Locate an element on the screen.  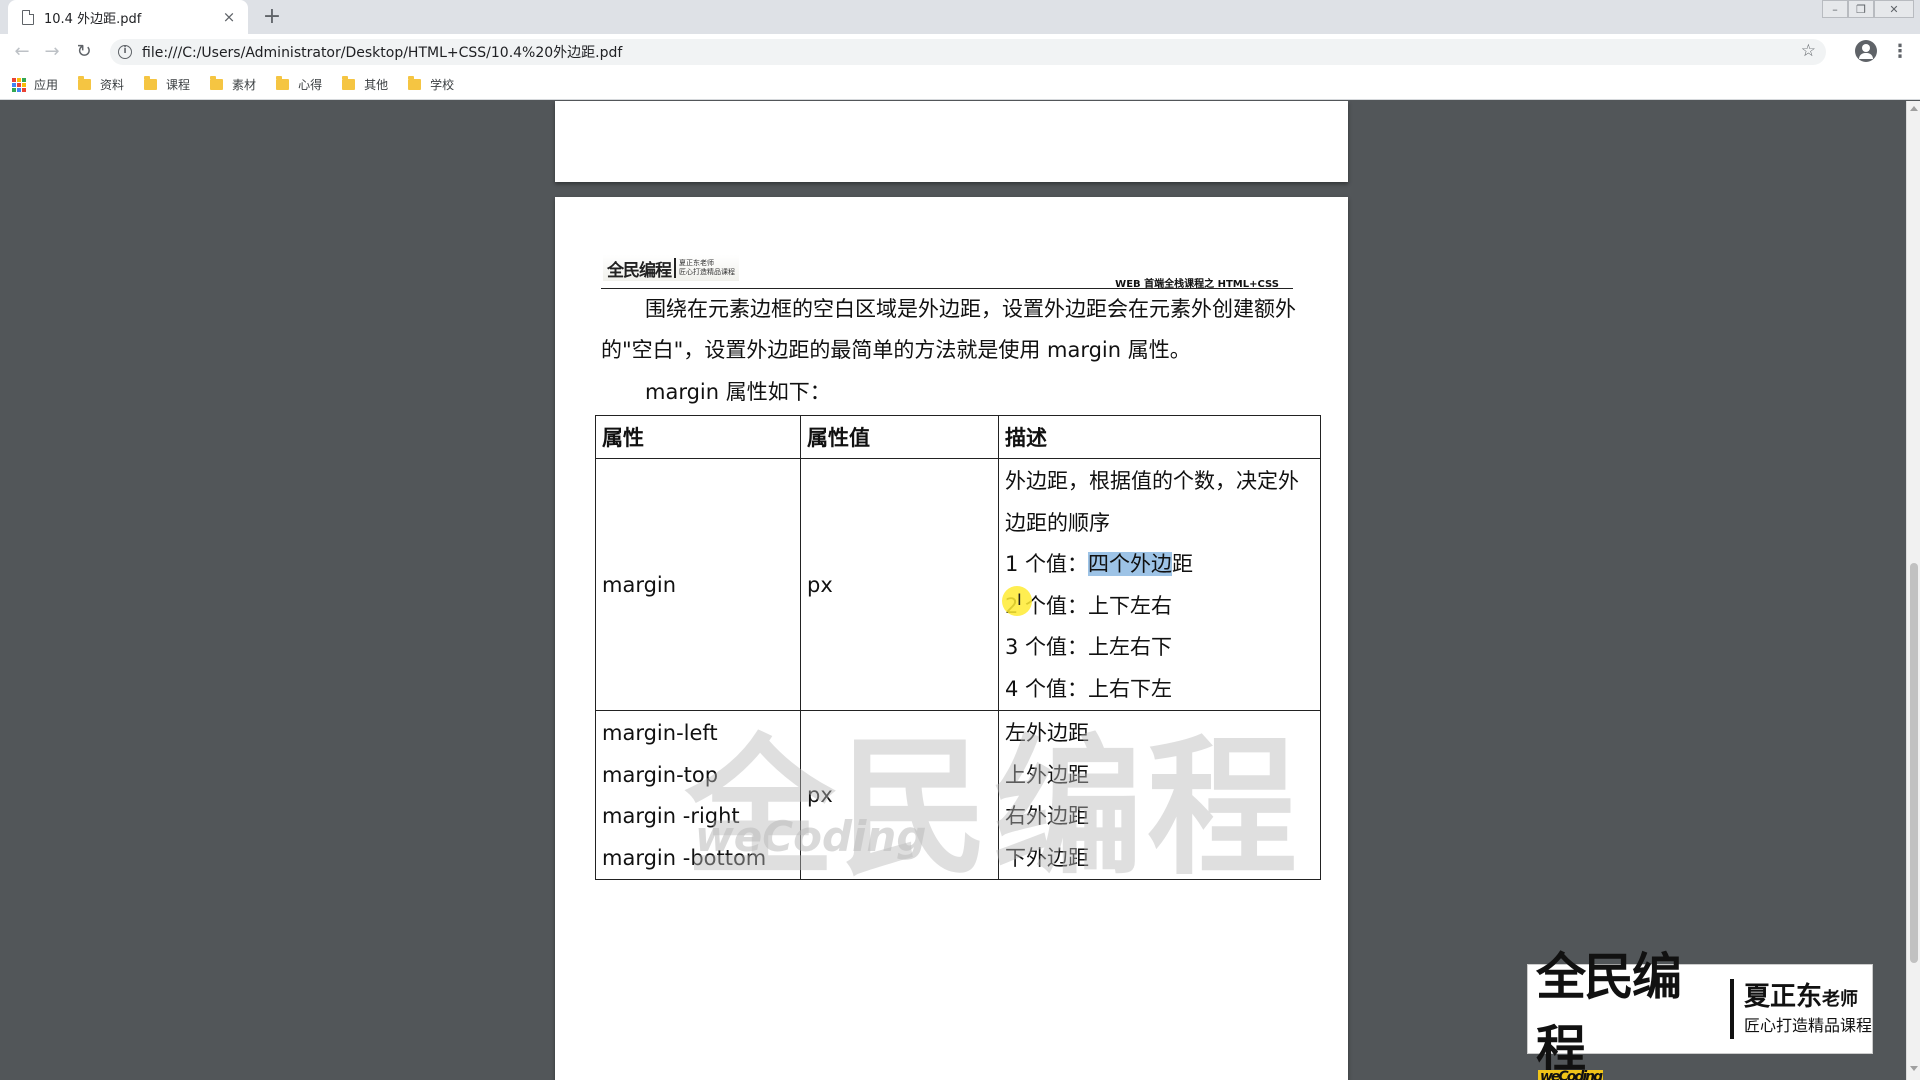
bookmark-folder: 课程 is located at coordinates (167, 84).